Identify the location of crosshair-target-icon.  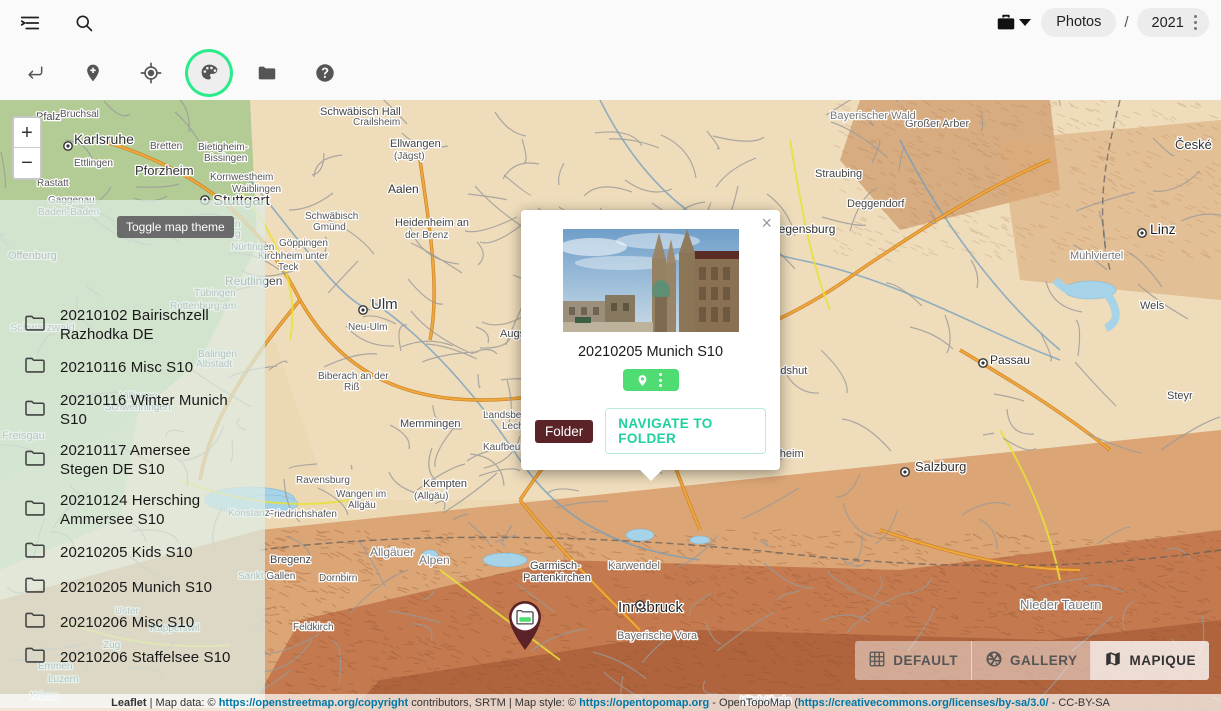
(151, 73).